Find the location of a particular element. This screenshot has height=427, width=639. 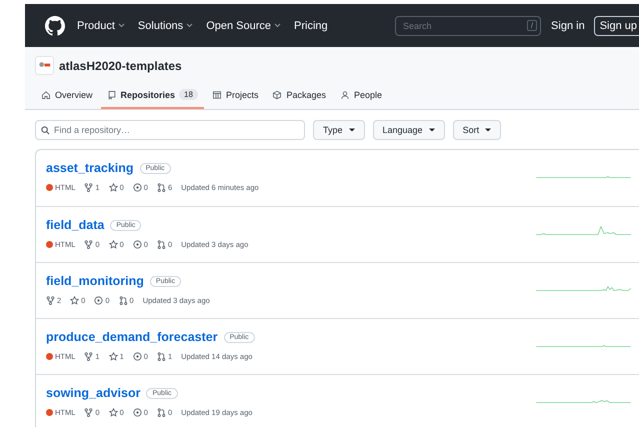

sign-in-link: Sign in is located at coordinates (568, 26).